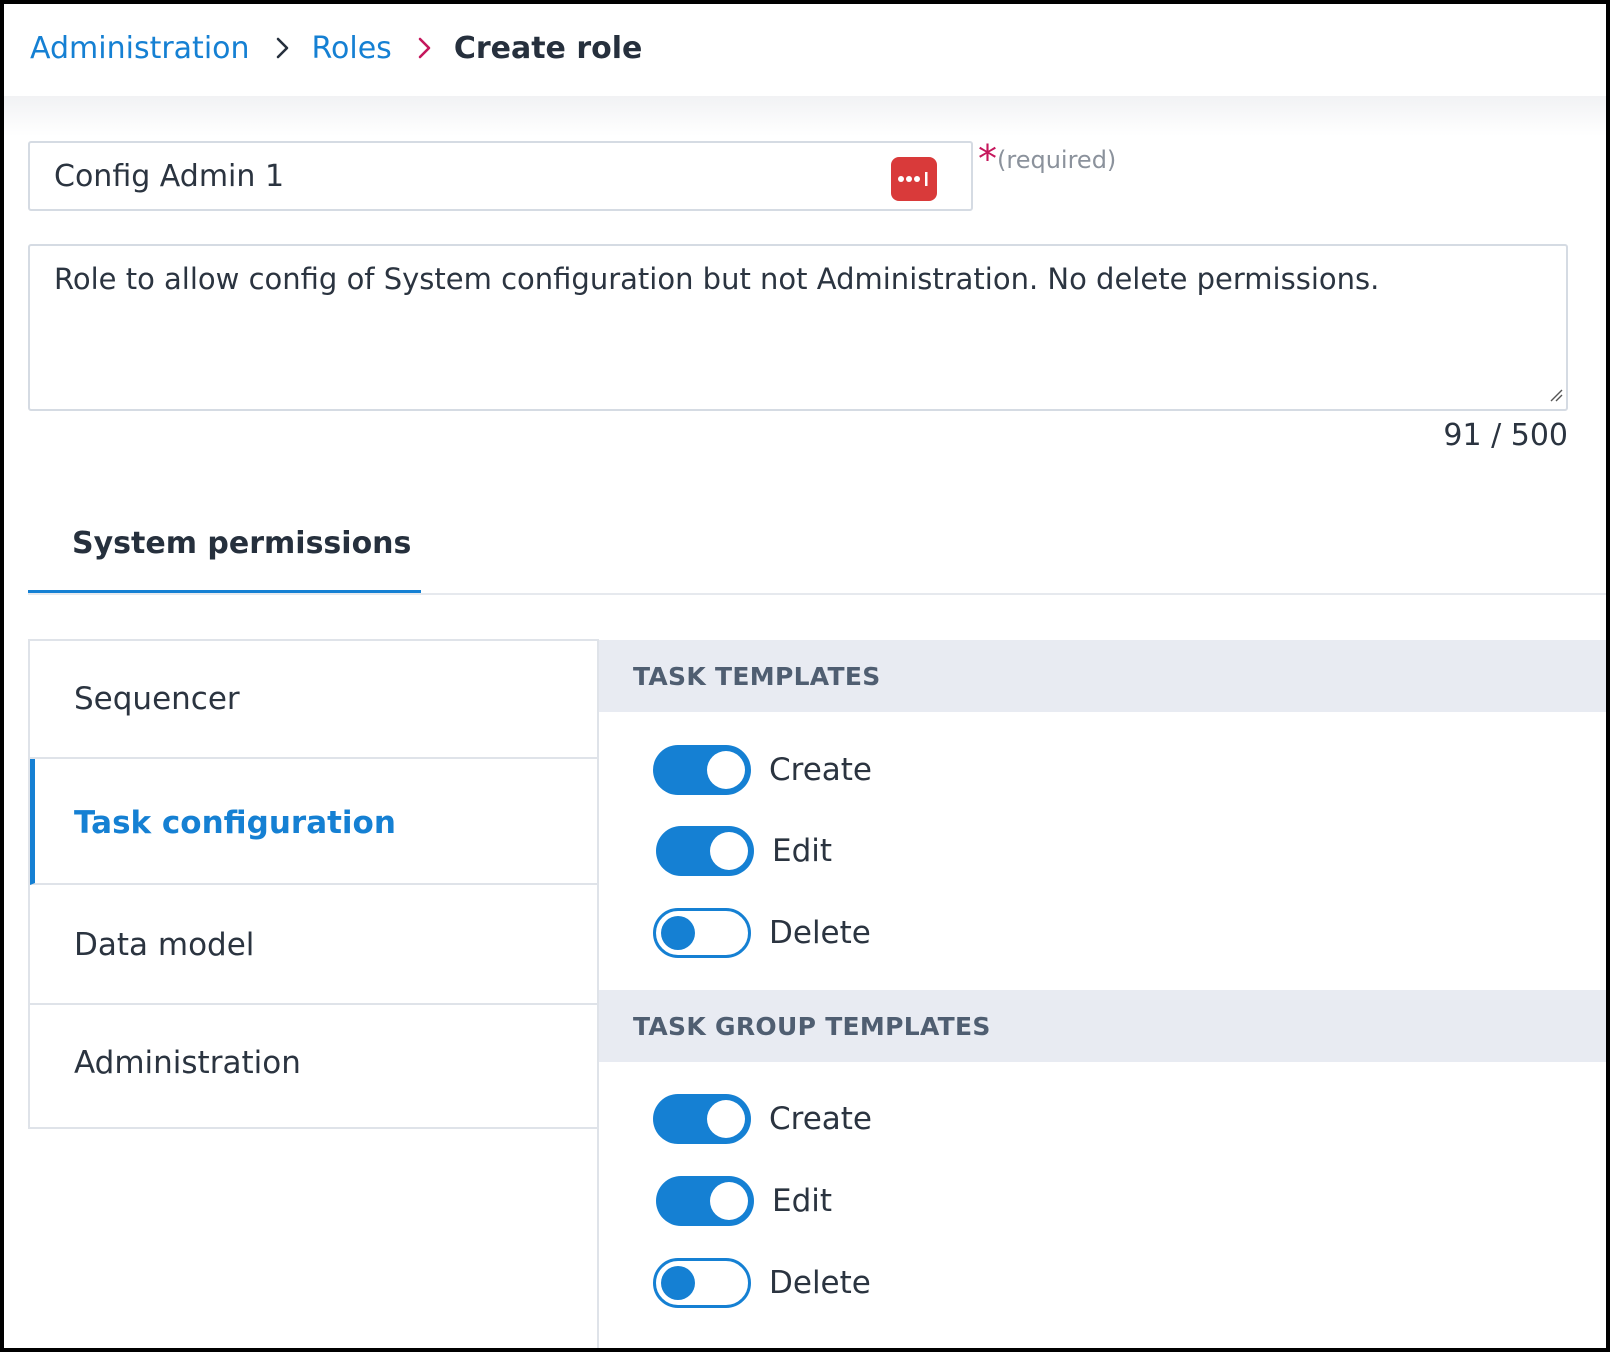 Image resolution: width=1610 pixels, height=1352 pixels. I want to click on permission-task-templates-edit: Edit, so click(744, 851).